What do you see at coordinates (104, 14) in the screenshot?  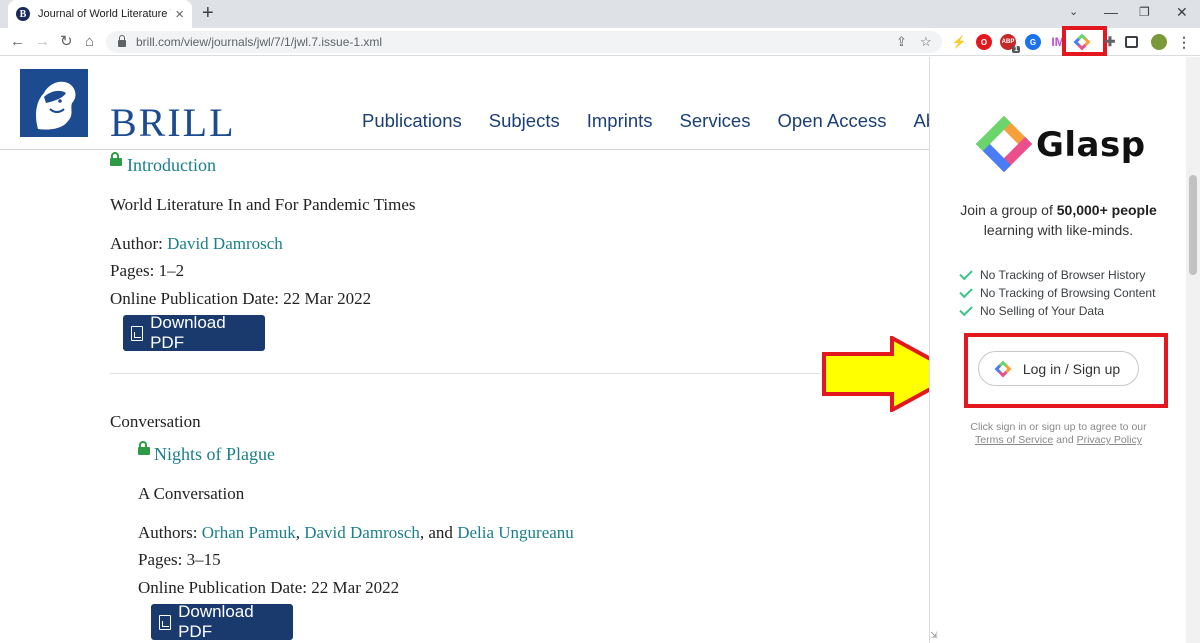 I see `tab-title: Journal of World Literature Volum` at bounding box center [104, 14].